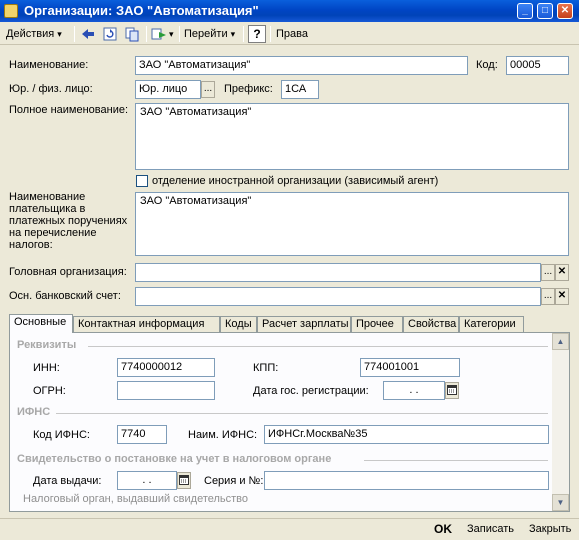 This screenshot has height=540, width=579. I want to click on ifns-code-input: 7740, so click(142, 434).